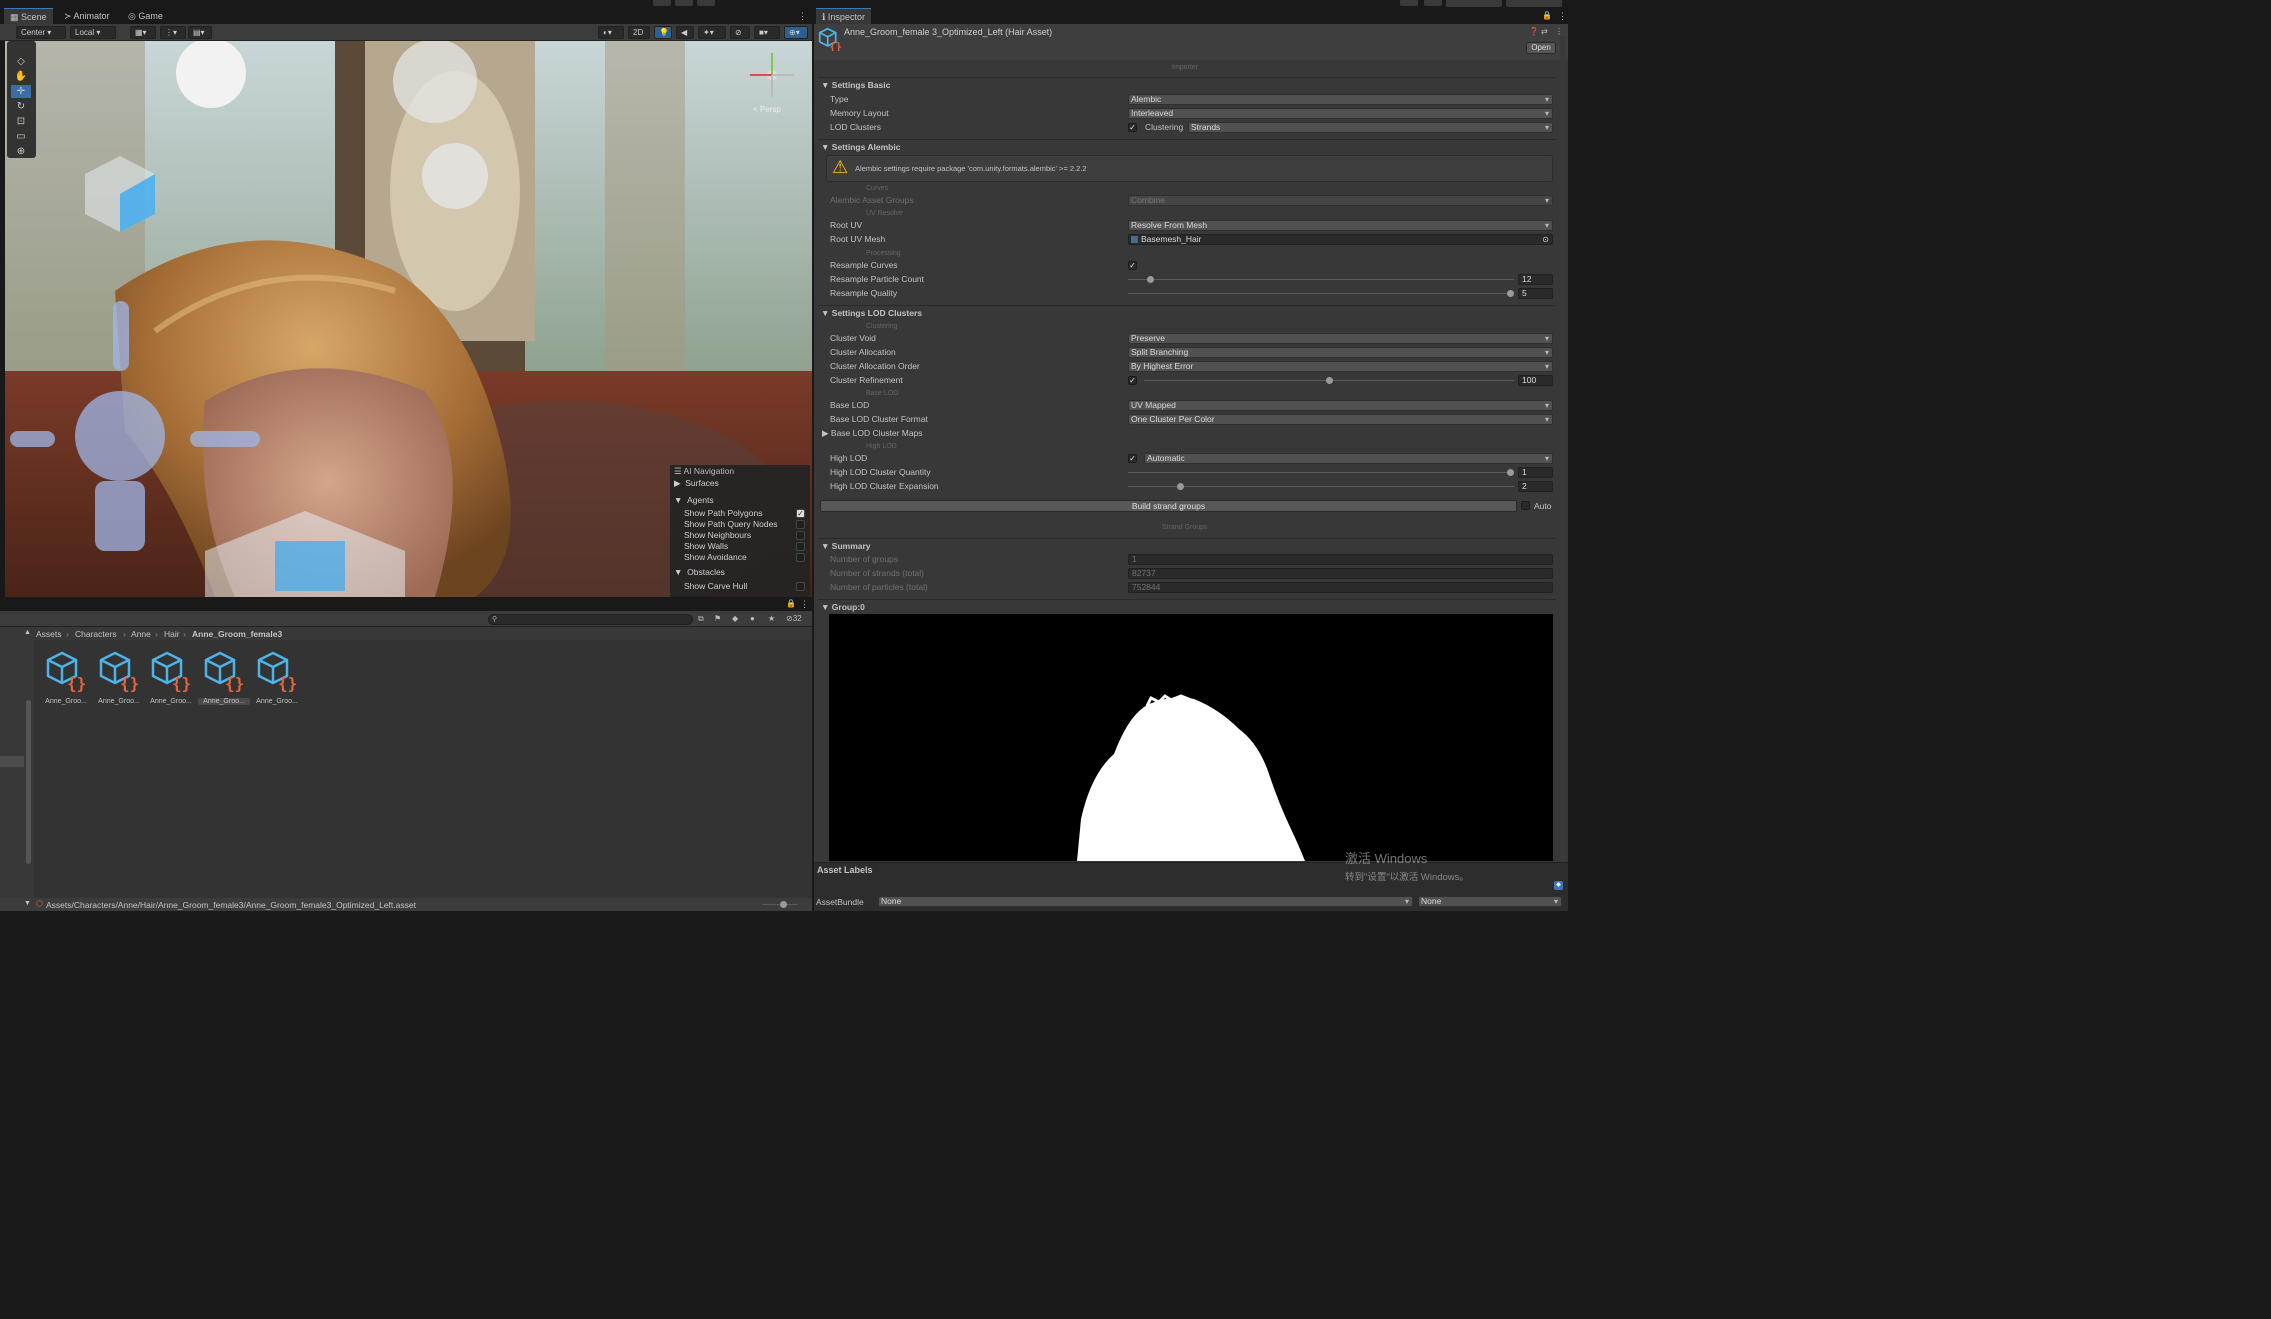 This screenshot has height=1319, width=2271. What do you see at coordinates (1187, 606) in the screenshot?
I see `group-0-foldout: ▼ Group:0` at bounding box center [1187, 606].